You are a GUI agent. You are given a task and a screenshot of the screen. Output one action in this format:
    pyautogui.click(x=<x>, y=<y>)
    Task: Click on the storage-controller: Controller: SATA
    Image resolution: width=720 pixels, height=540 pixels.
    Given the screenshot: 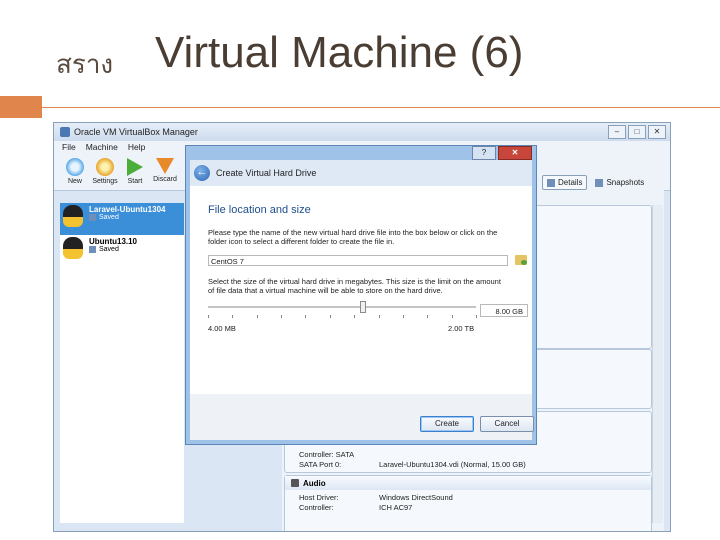 What is the action you would take?
    pyautogui.click(x=327, y=454)
    